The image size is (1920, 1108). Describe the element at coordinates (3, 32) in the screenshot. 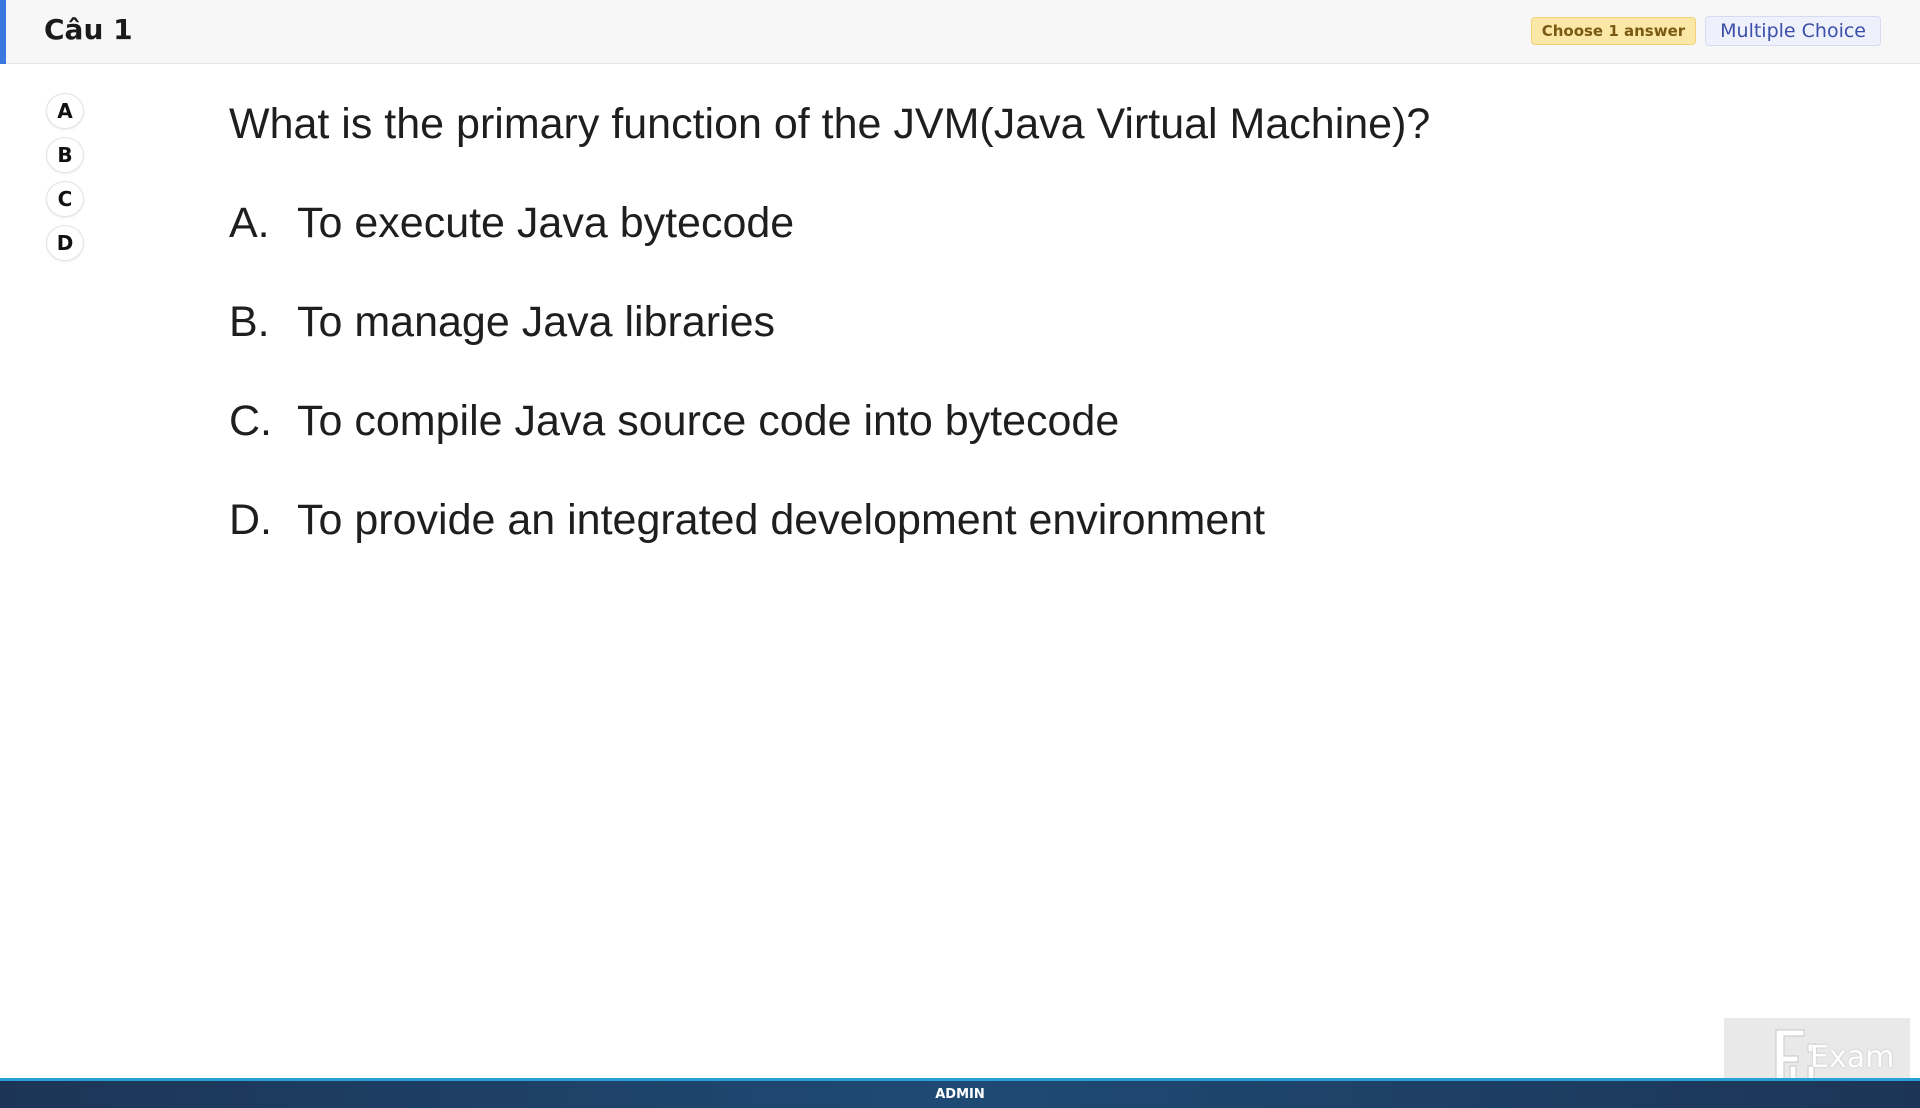

I see `header-accent-bar` at that location.